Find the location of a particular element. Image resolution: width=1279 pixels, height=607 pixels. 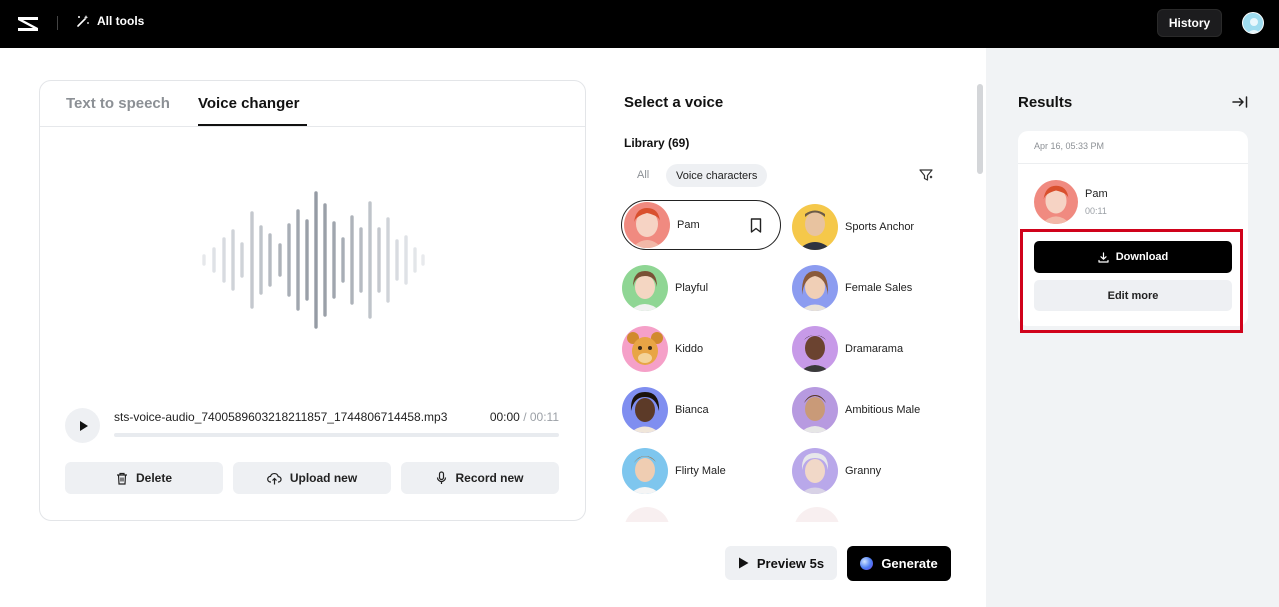

voice-item-playful: Playful is located at coordinates (702, 288).